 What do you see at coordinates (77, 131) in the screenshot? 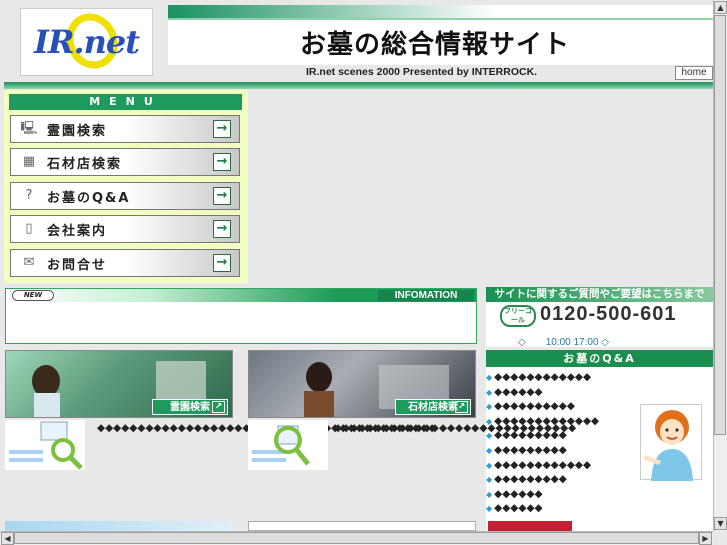
I see `menu-item-label: 霊園検索` at bounding box center [77, 131].